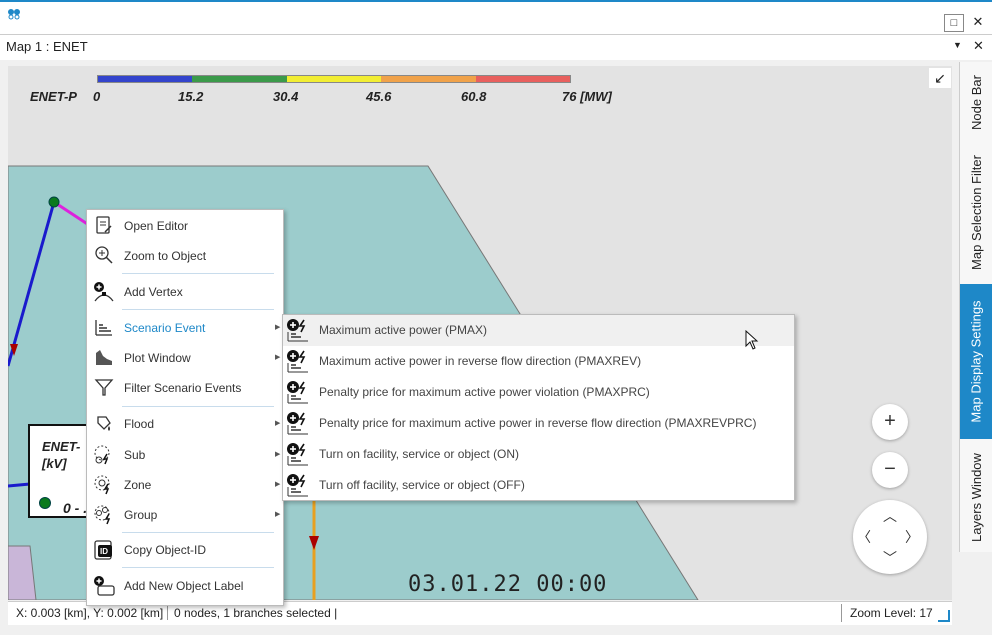  I want to click on menu-item-label: Add Vertex, so click(153, 292).